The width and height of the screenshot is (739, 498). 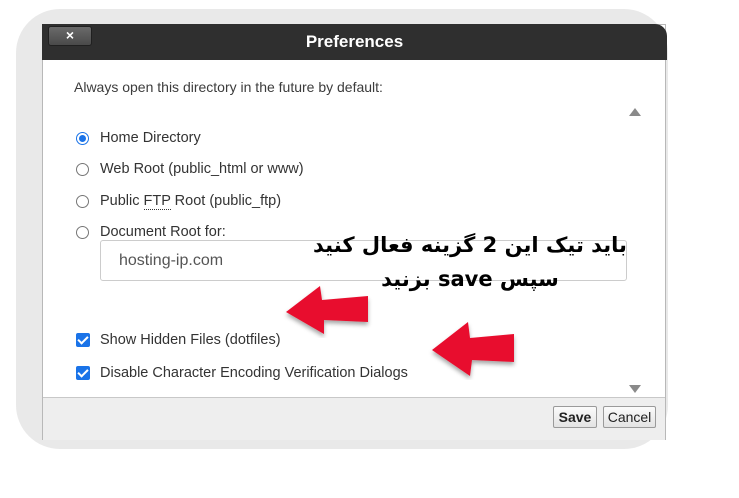 What do you see at coordinates (163, 232) in the screenshot?
I see `radio-label: Document Root for:` at bounding box center [163, 232].